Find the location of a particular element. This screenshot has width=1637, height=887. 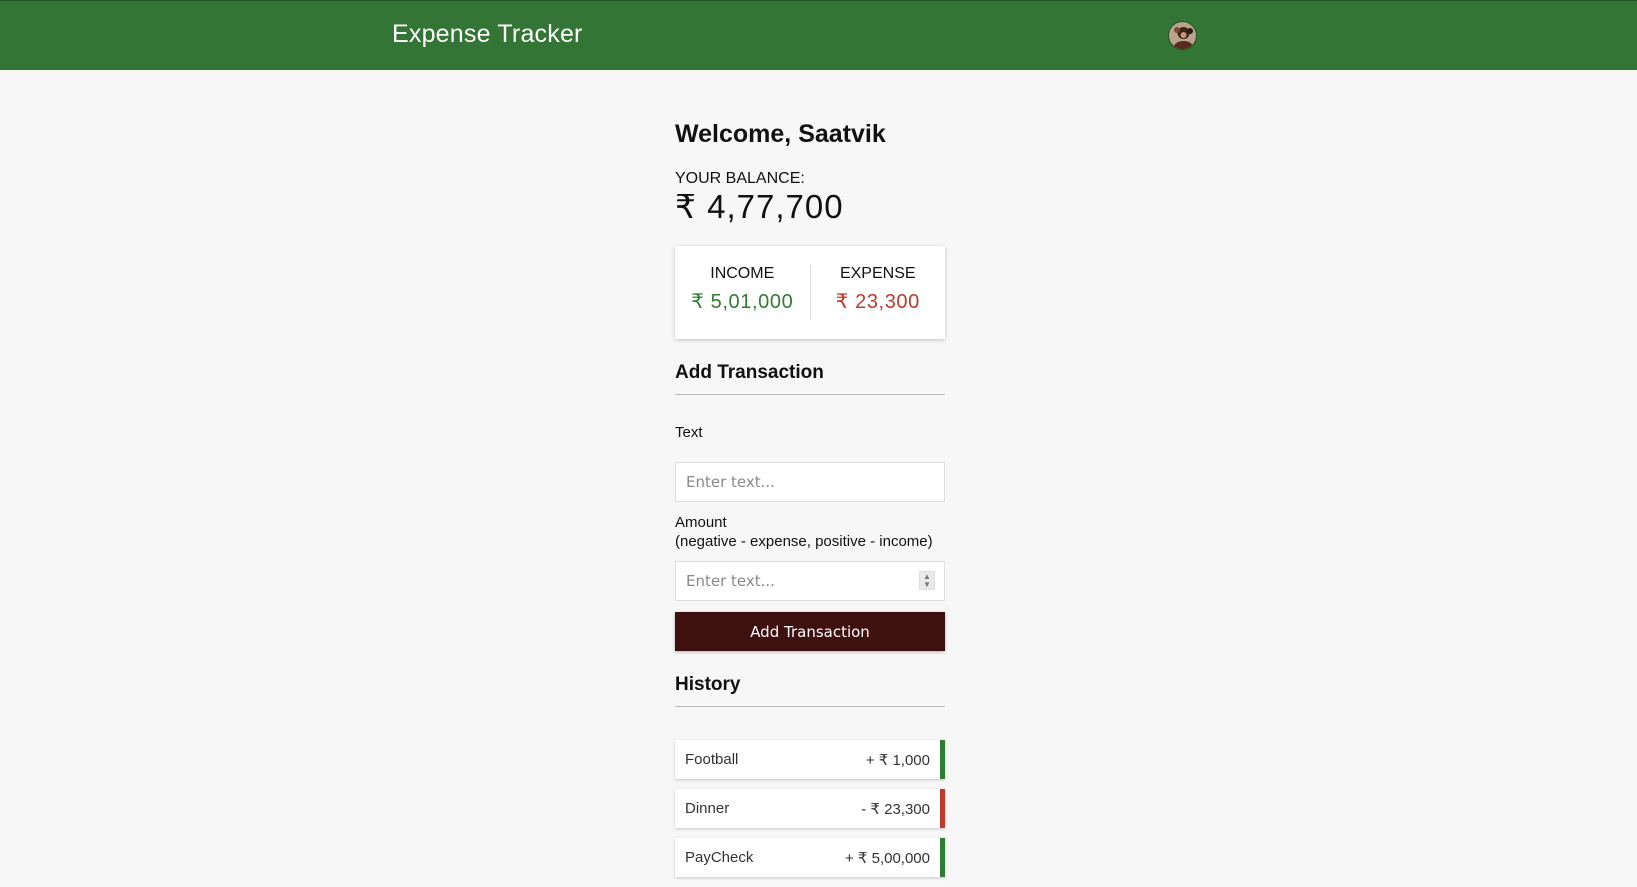

add-transaction-title: Add Transaction is located at coordinates (810, 378).